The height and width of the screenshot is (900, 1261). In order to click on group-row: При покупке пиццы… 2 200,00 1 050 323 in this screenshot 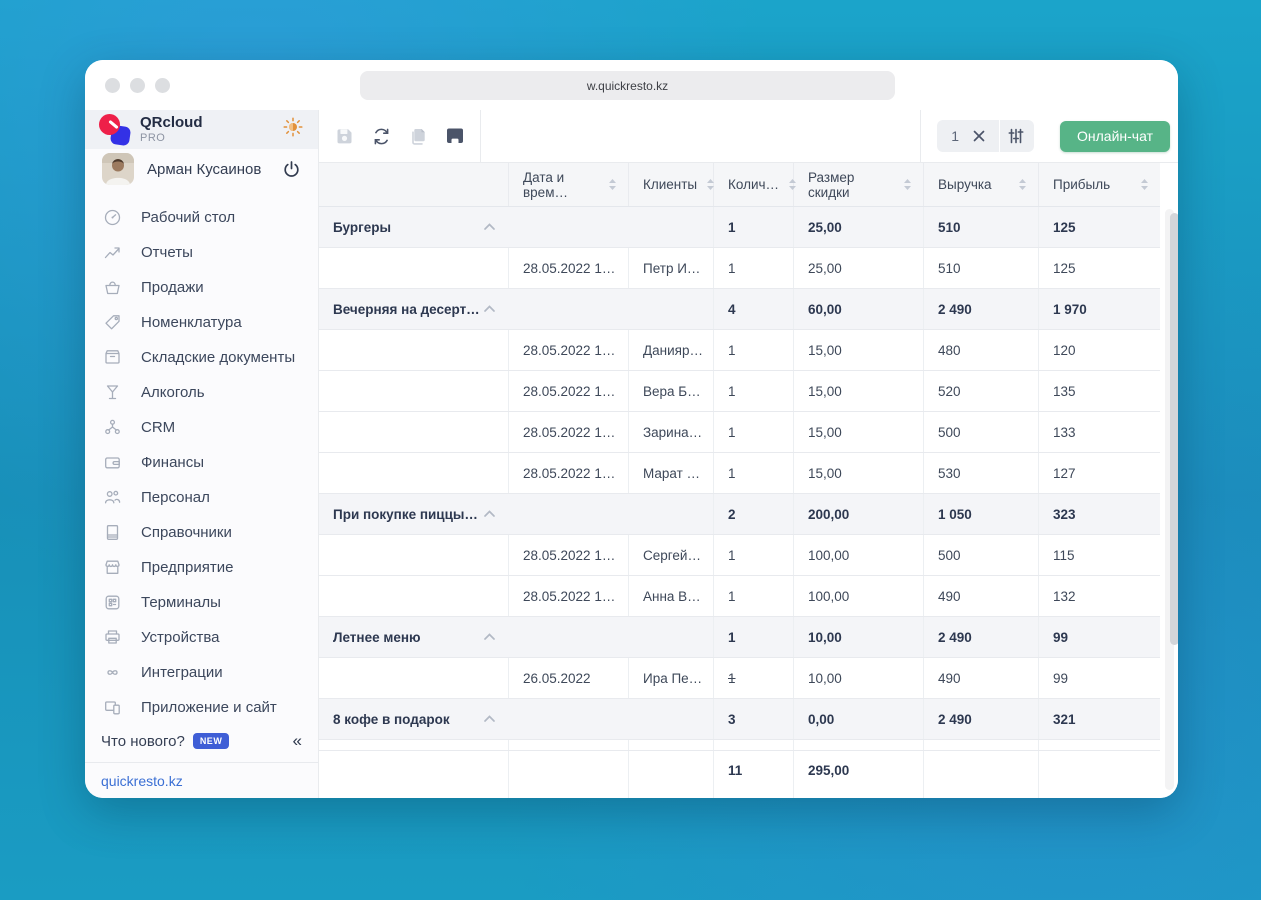, I will do `click(739, 514)`.